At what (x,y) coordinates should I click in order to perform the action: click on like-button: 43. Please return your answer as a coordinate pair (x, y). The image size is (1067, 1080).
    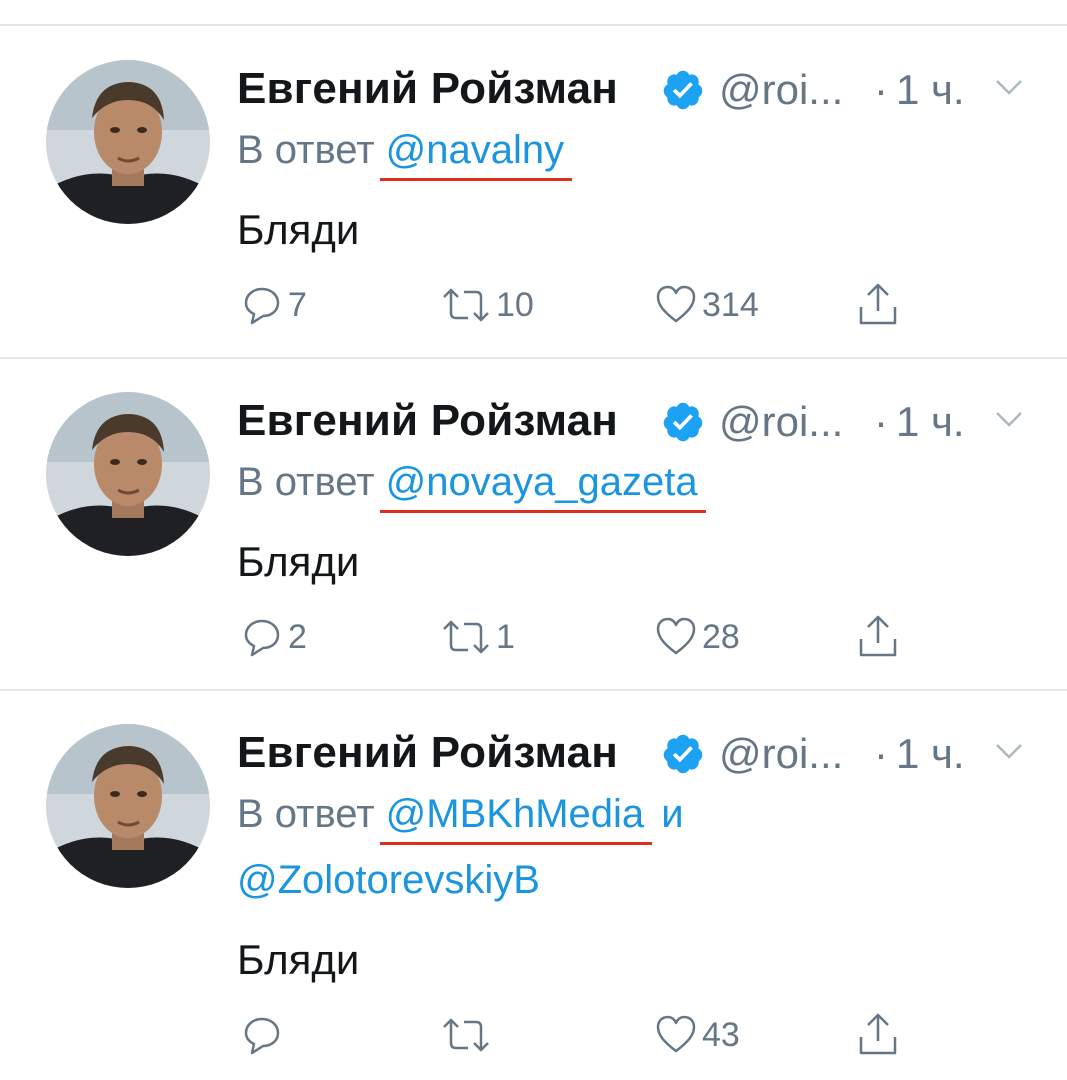
    Looking at the image, I should click on (697, 1035).